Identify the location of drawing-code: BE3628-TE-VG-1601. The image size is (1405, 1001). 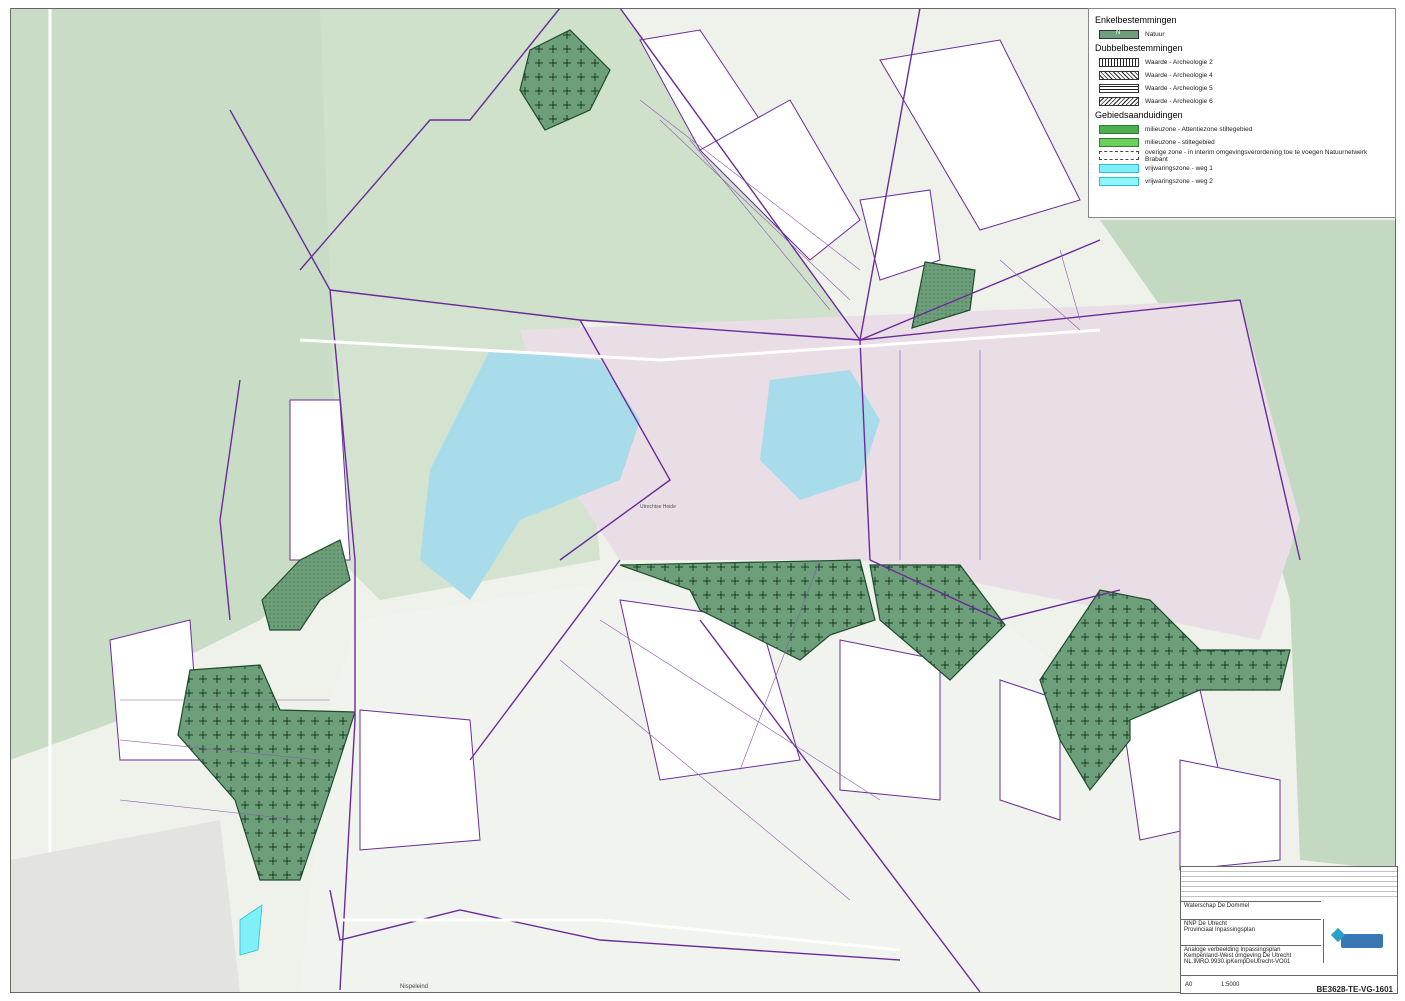
(1354, 989).